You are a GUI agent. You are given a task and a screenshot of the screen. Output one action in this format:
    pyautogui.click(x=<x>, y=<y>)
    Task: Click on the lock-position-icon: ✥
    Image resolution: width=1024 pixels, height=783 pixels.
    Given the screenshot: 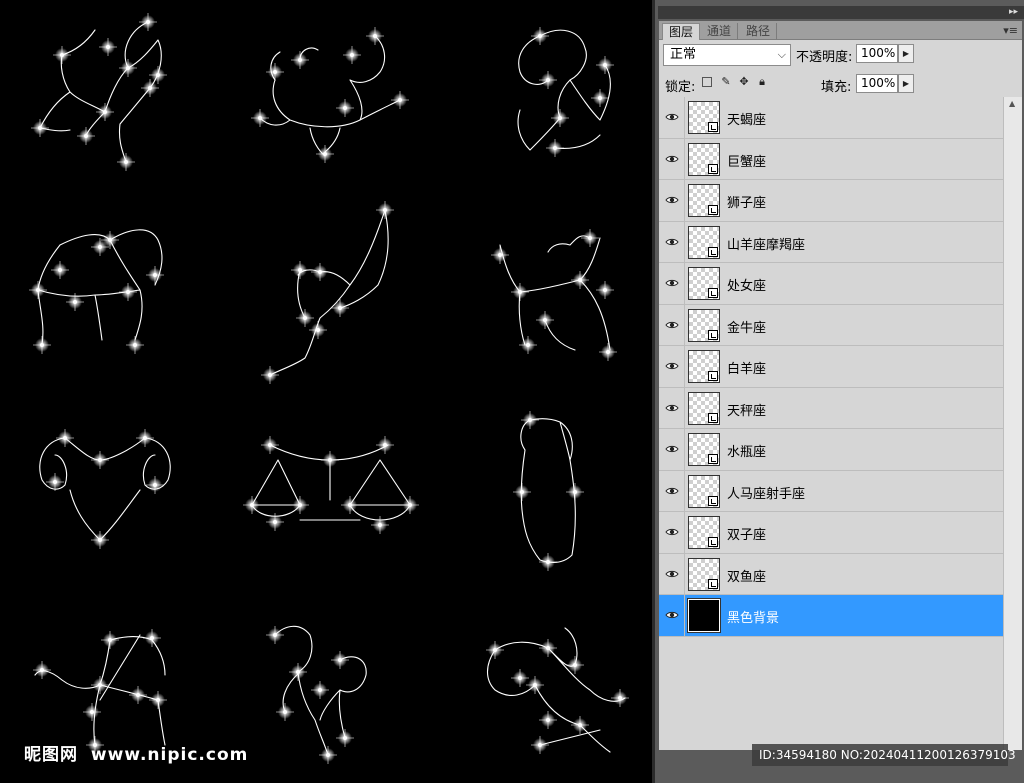 What is the action you would take?
    pyautogui.click(x=744, y=82)
    